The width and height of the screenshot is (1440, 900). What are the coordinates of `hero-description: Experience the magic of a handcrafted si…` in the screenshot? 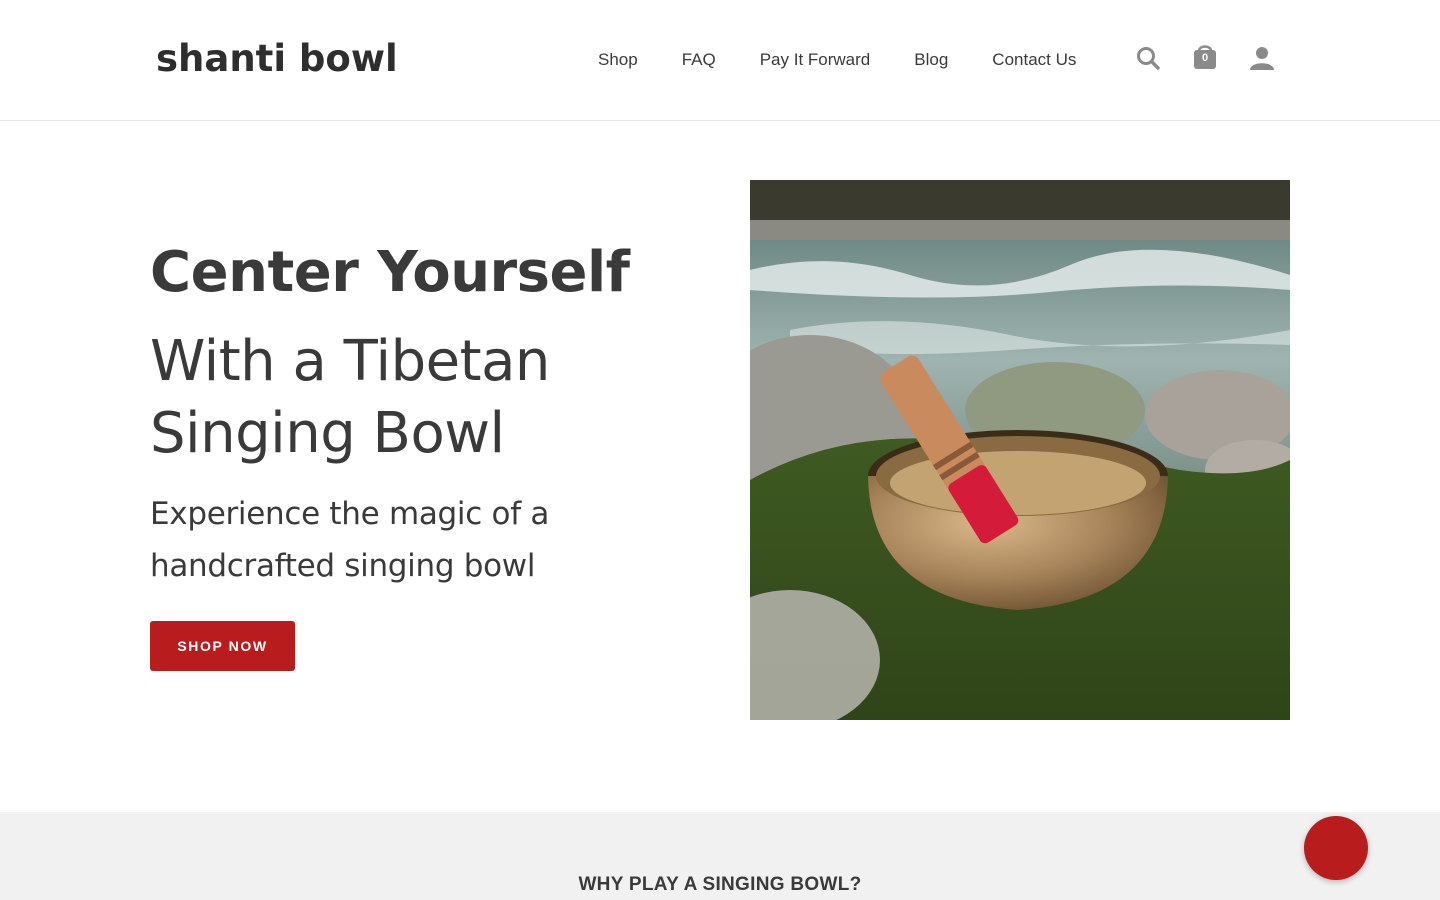 It's located at (350, 540).